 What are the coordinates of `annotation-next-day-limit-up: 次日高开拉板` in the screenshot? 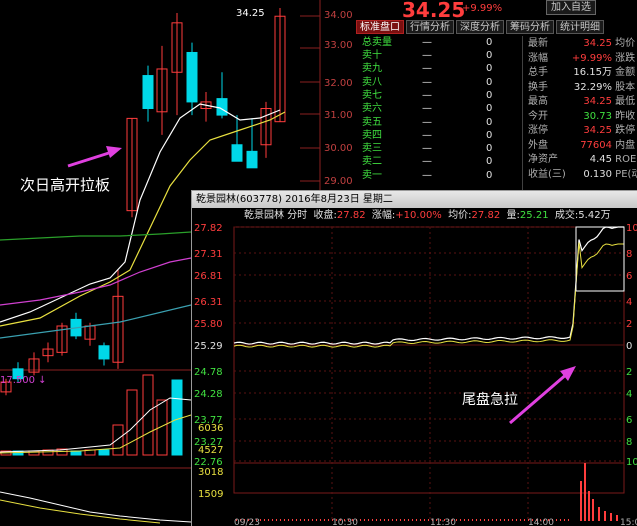 It's located at (65, 185).